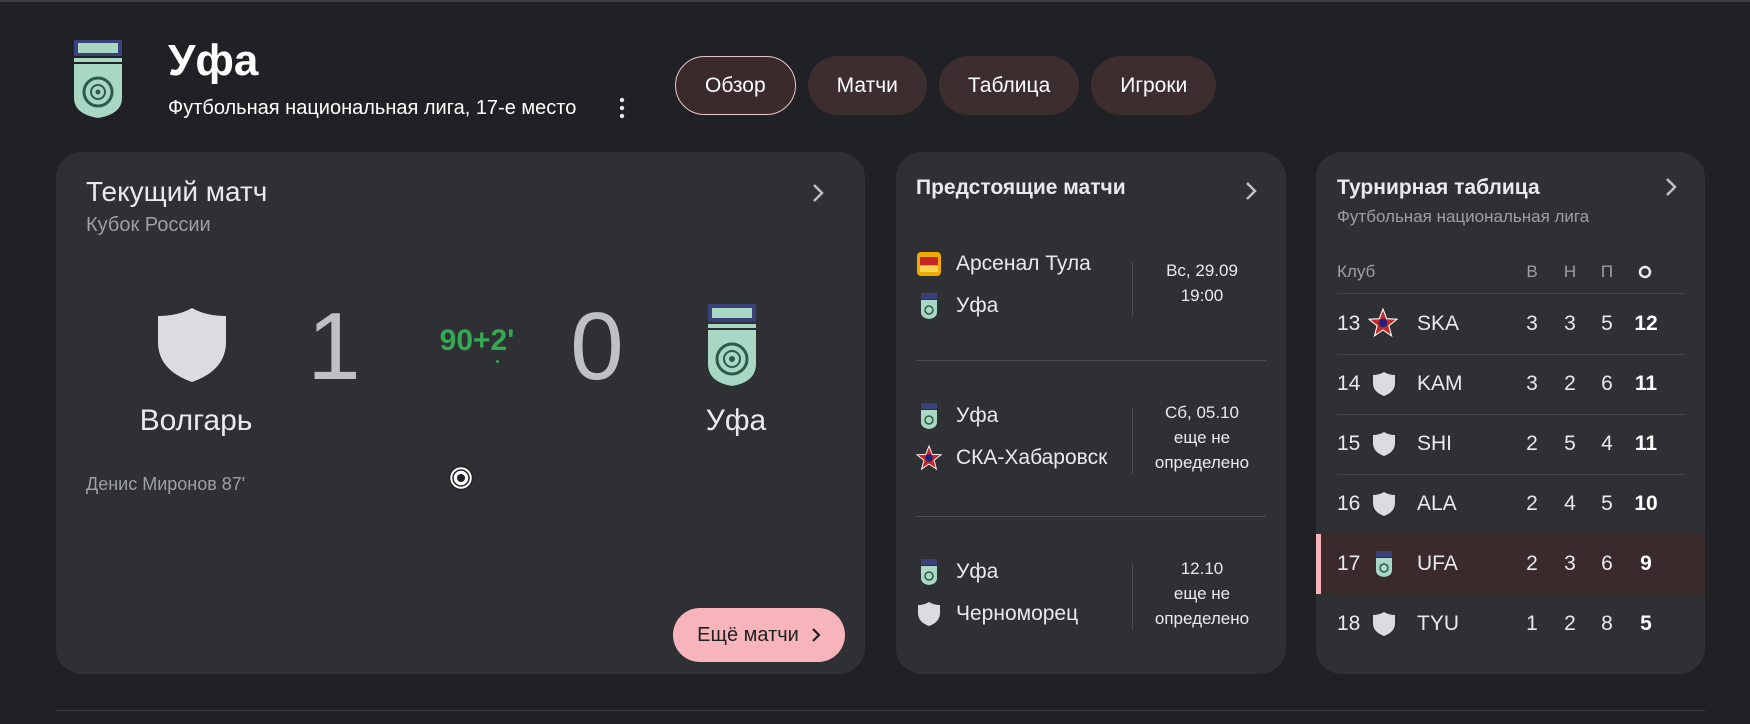 The height and width of the screenshot is (724, 1750). Describe the element at coordinates (1202, 295) in the screenshot. I see `fixture-time: 19:00` at that location.